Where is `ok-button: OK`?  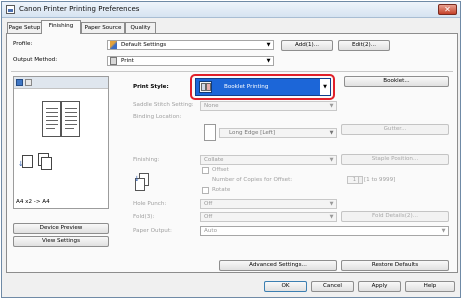
ok-button: OK is located at coordinates (285, 286).